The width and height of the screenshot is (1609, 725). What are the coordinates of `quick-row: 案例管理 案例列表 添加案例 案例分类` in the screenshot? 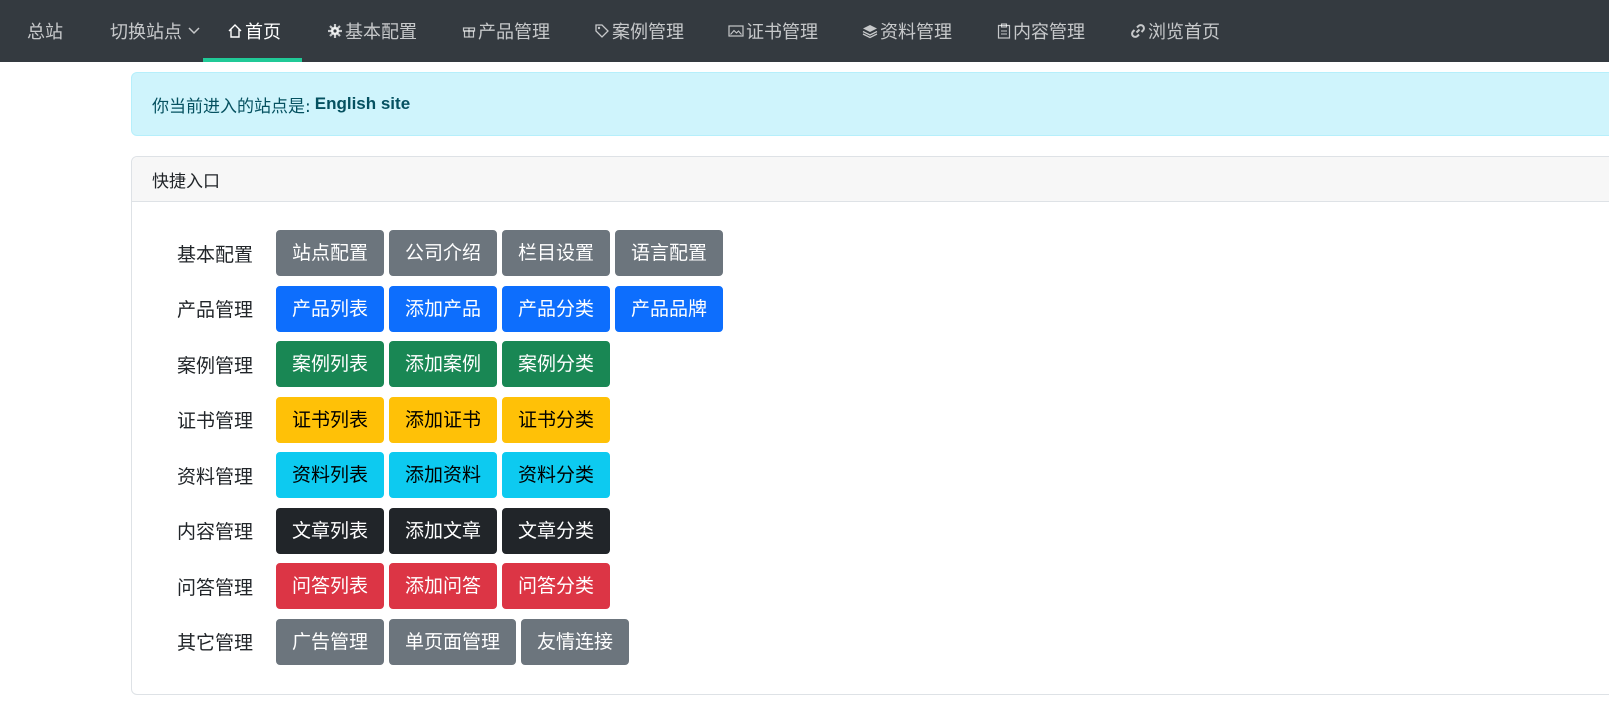 It's located at (430, 369).